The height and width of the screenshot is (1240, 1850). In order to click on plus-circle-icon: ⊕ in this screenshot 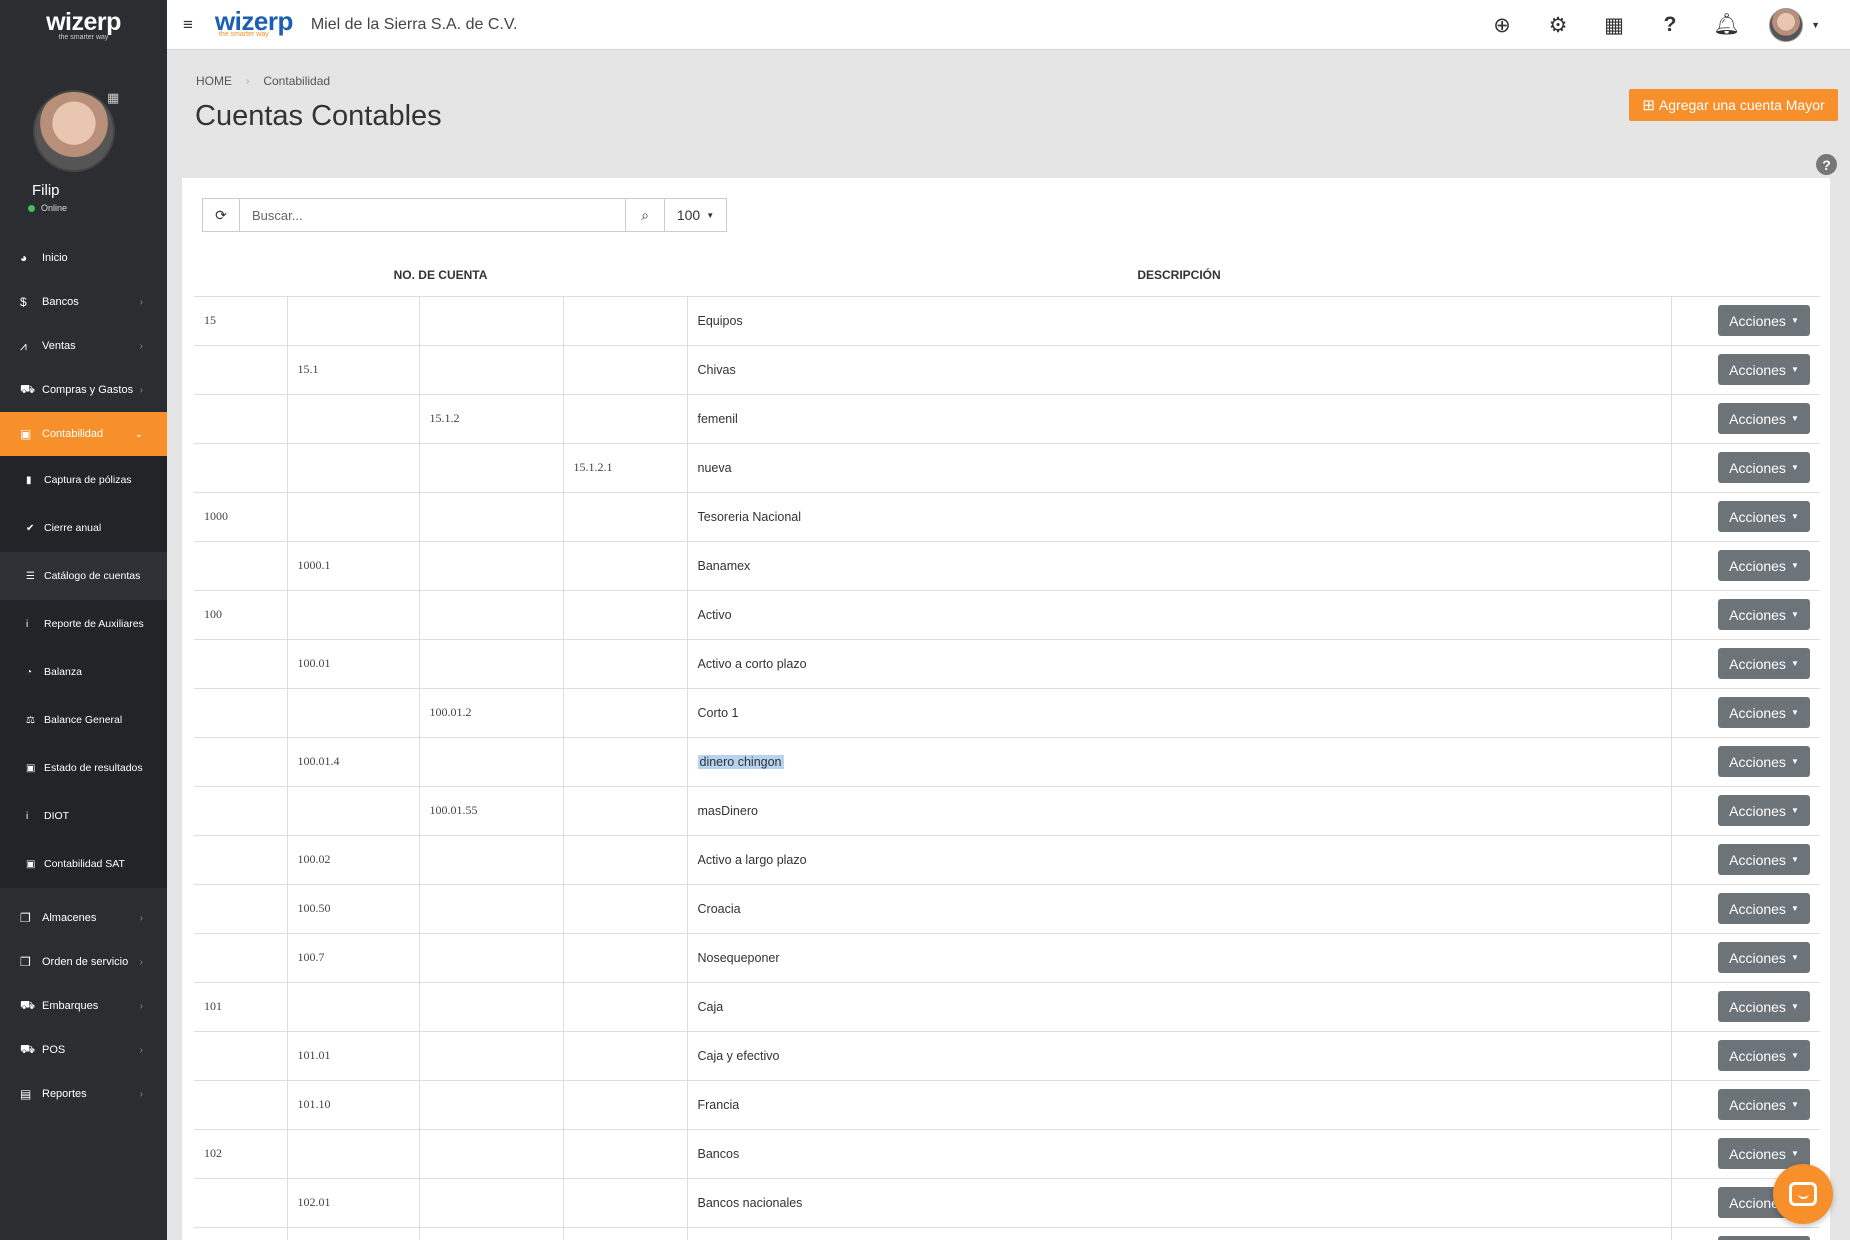, I will do `click(1502, 25)`.